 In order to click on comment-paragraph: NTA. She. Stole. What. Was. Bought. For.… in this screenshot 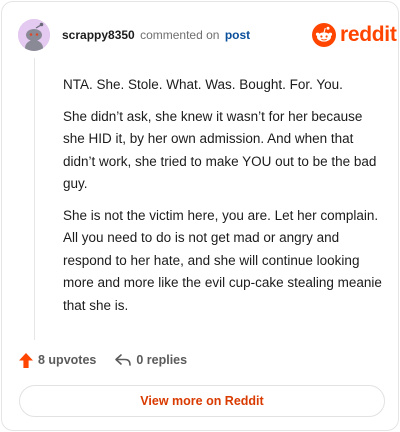, I will do `click(203, 84)`.